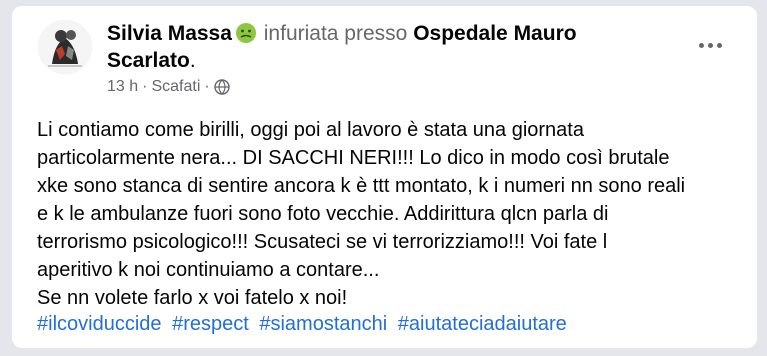 Image resolution: width=767 pixels, height=356 pixels. I want to click on avatar-image, so click(65, 47).